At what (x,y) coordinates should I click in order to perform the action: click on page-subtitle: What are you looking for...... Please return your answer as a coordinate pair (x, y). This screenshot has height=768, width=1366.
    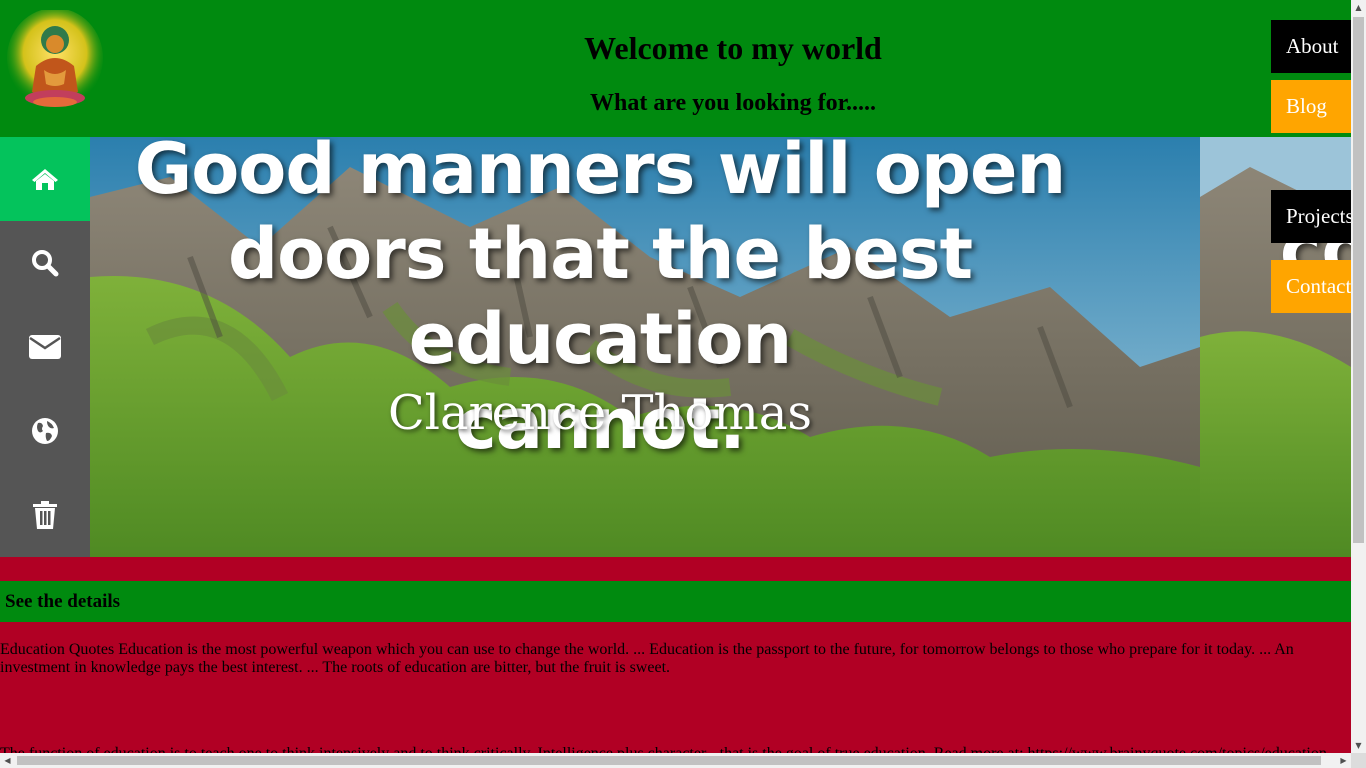
    Looking at the image, I should click on (733, 103).